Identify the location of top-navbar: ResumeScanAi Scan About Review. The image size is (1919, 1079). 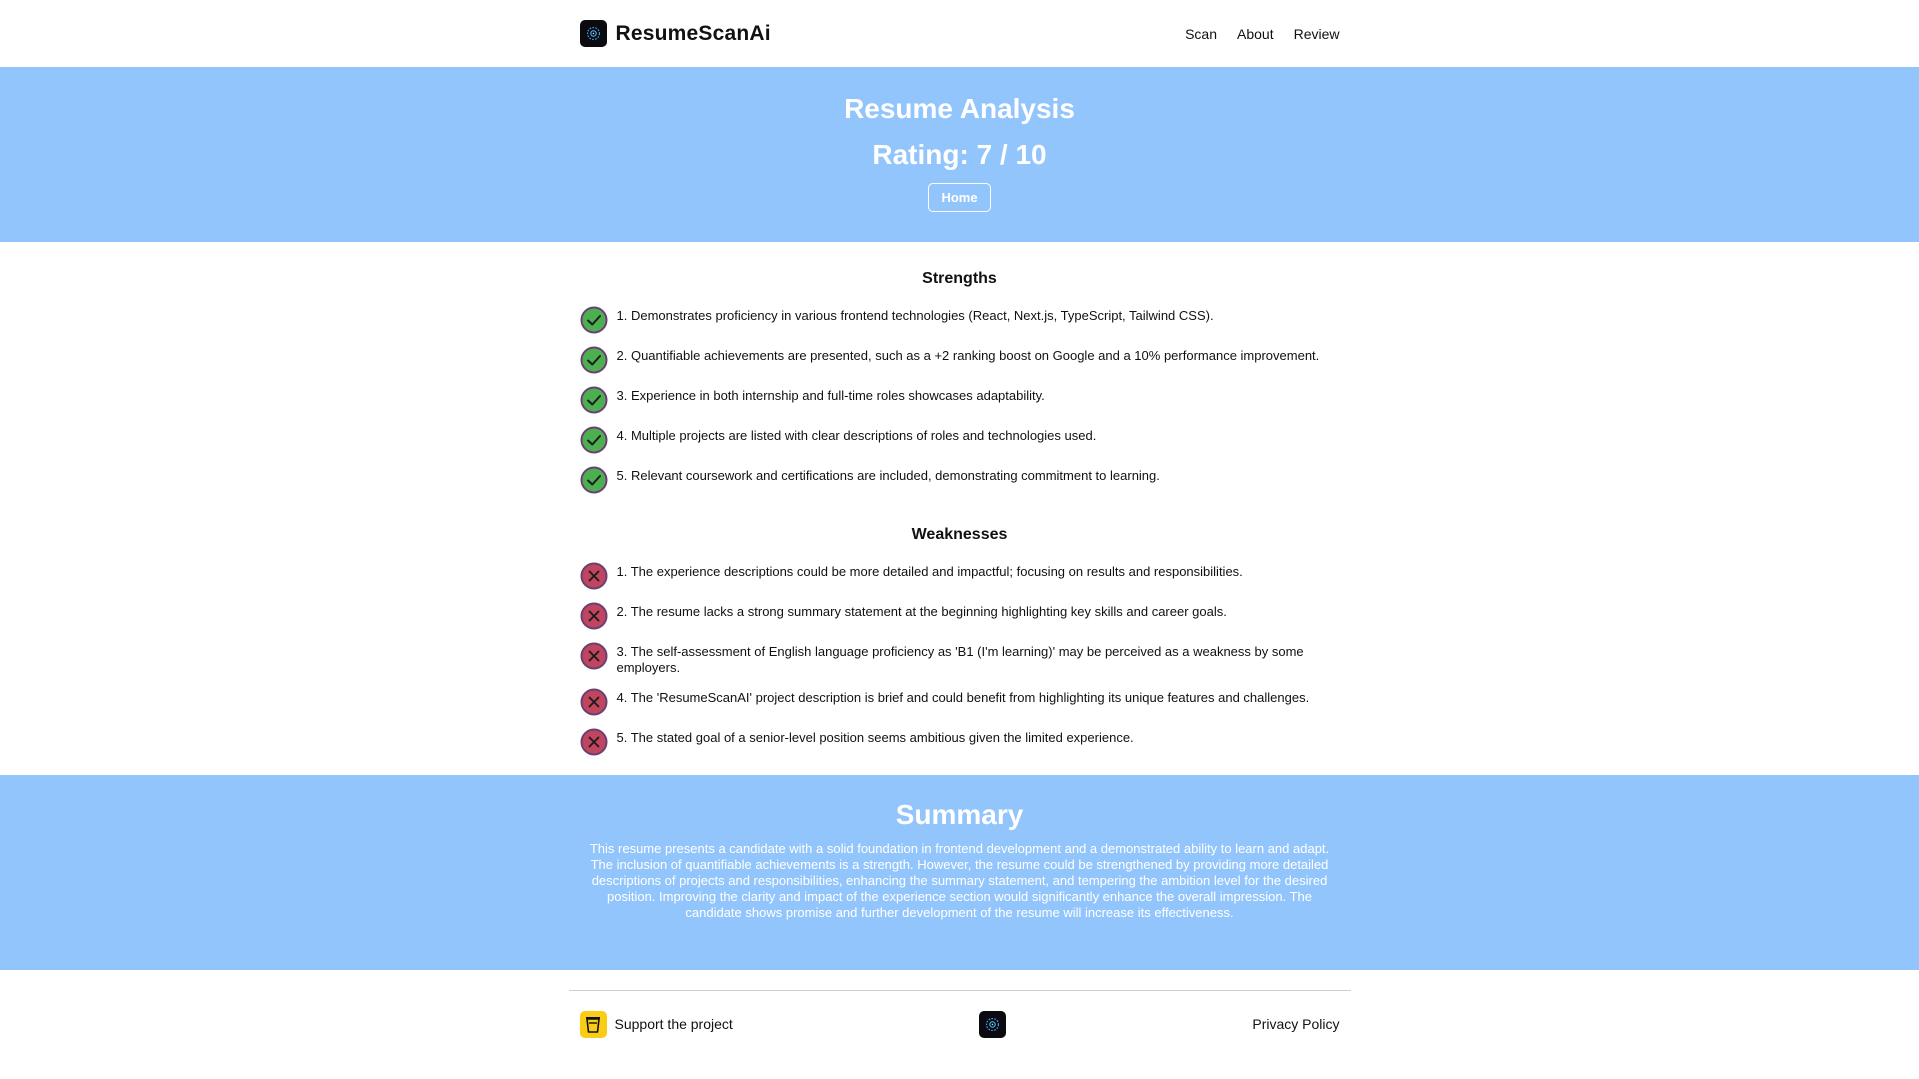
(959, 33).